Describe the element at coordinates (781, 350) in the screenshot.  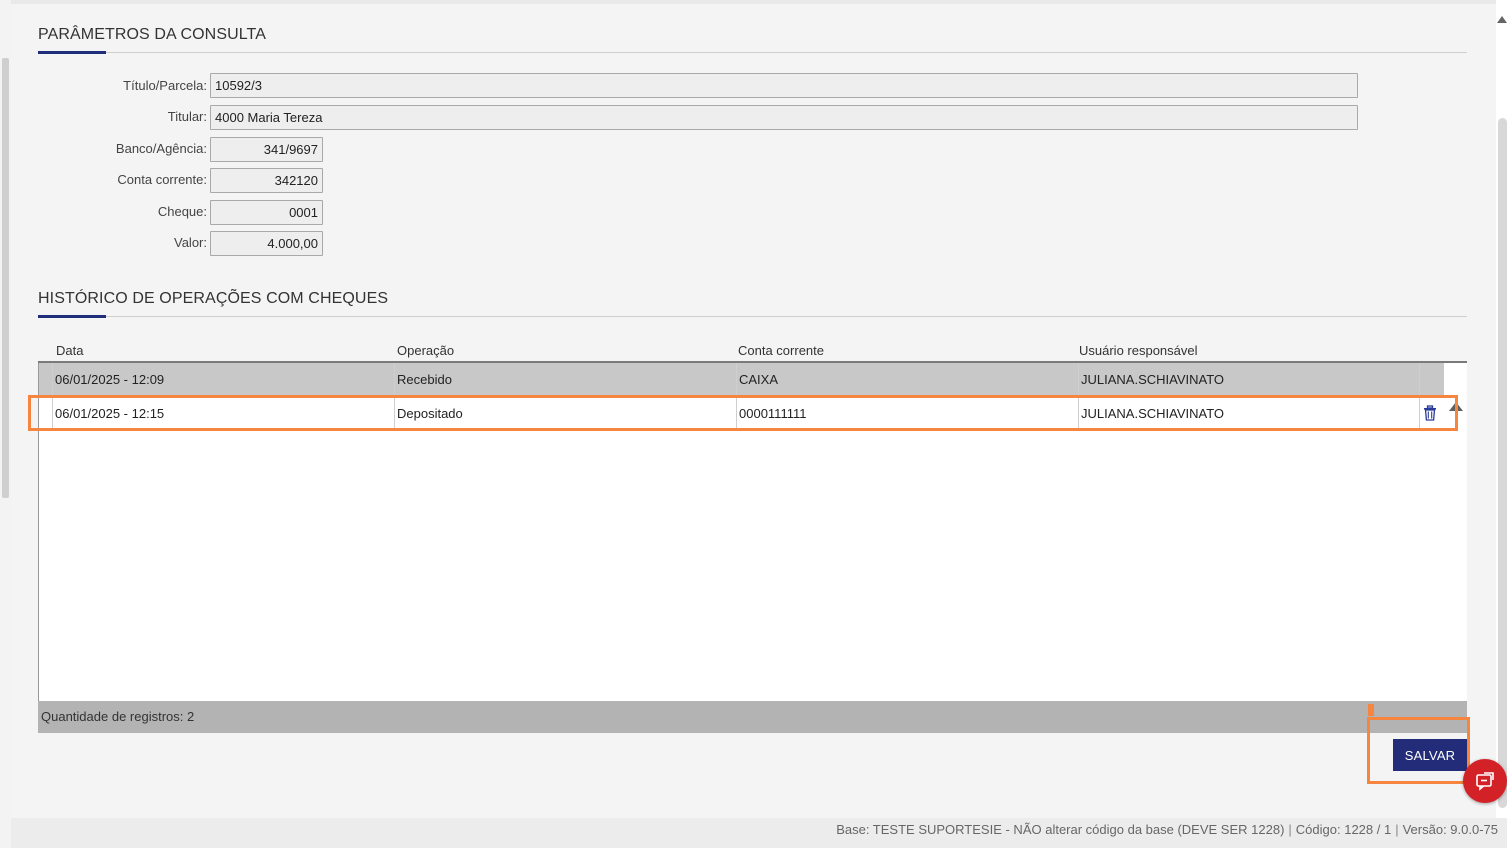
I see `column-header-conta-corrente: Conta corrente` at that location.